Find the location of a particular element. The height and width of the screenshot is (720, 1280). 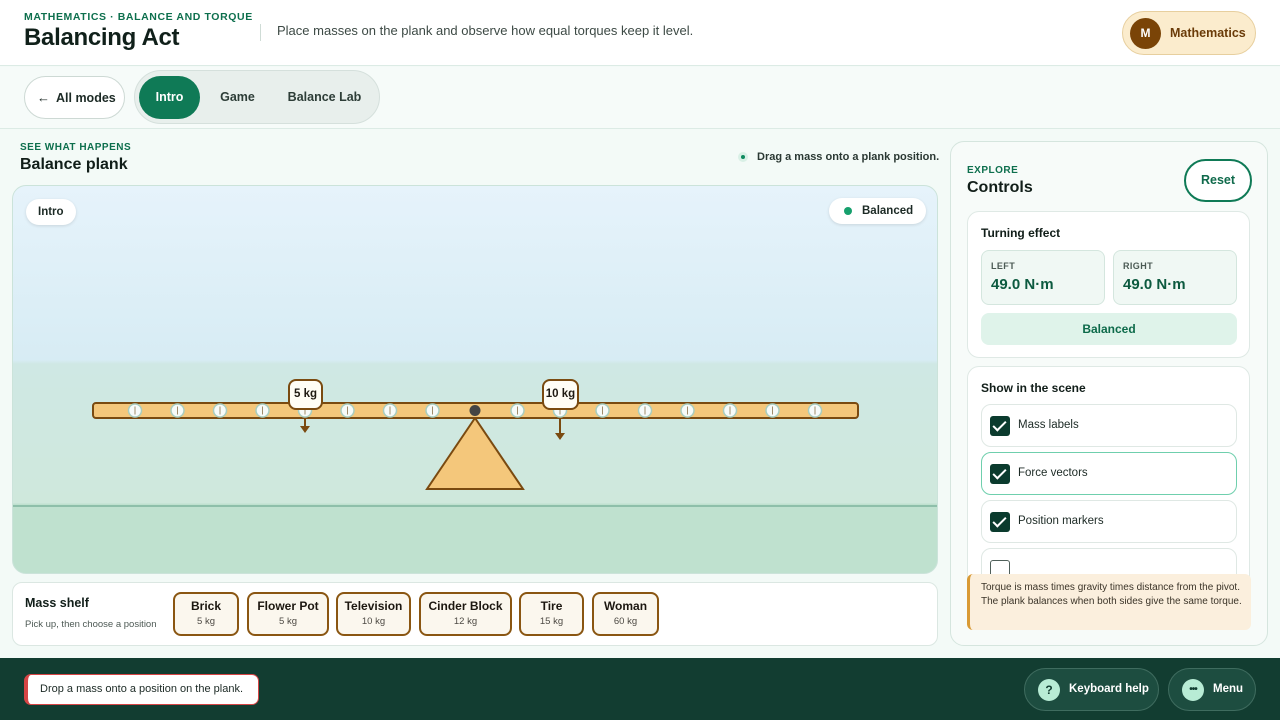

header-divider is located at coordinates (260, 32).